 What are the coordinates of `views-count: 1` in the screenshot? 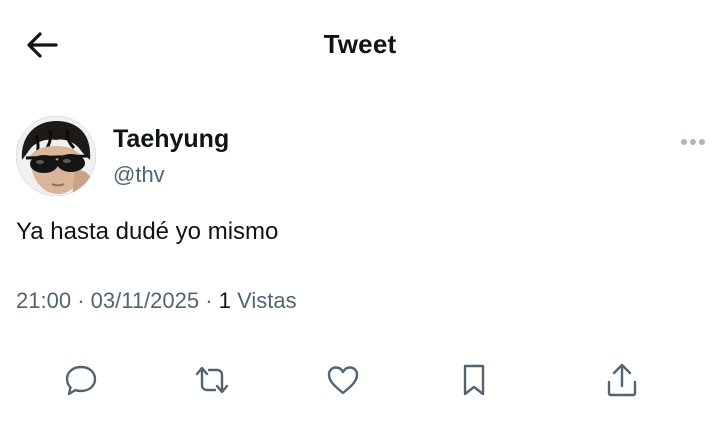 It's located at (224, 300).